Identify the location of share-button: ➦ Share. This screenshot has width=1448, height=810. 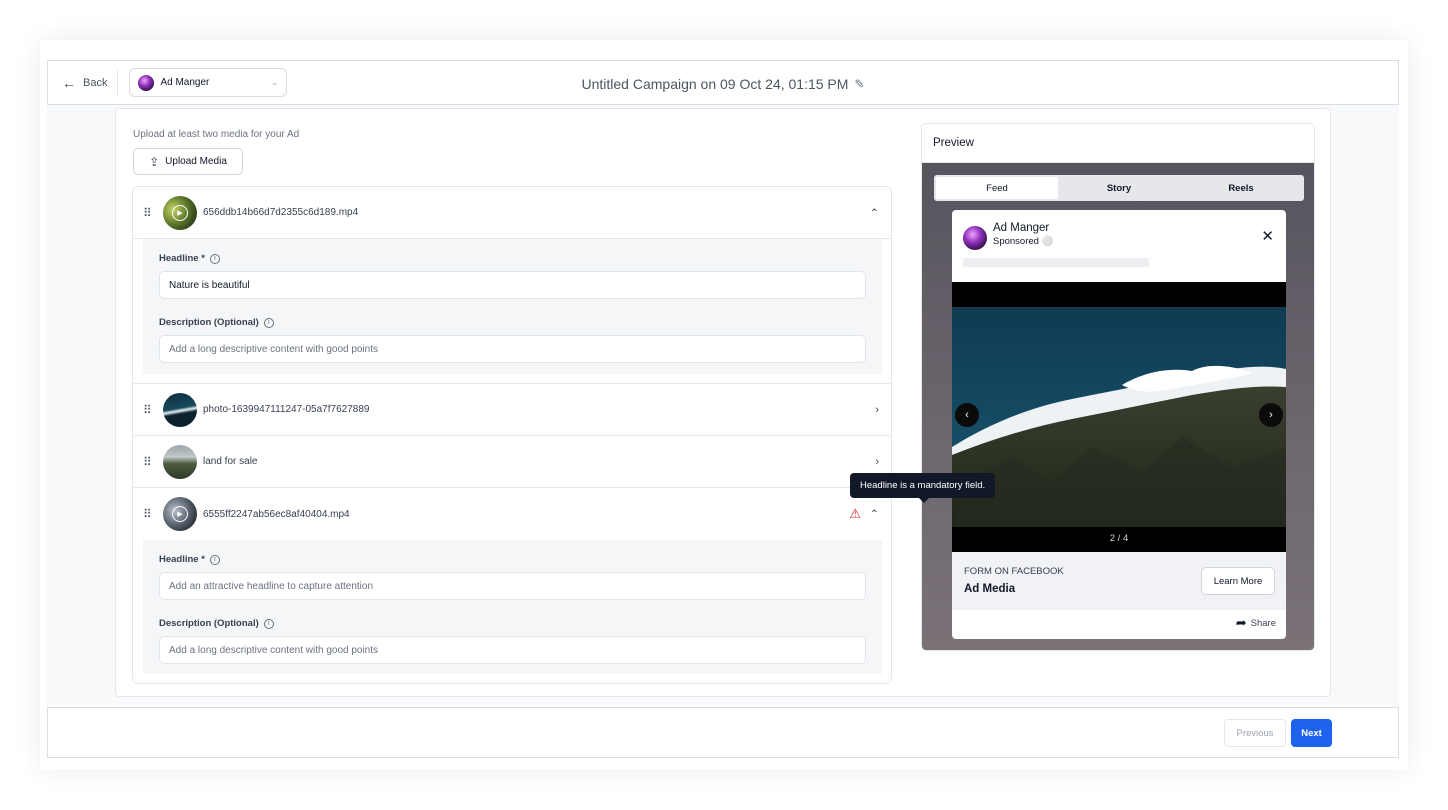
(1256, 623).